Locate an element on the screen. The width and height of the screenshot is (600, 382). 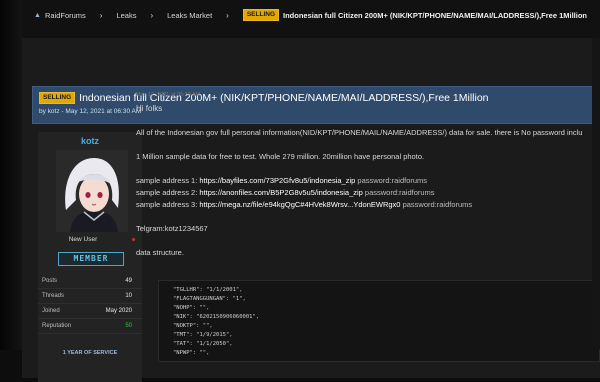
scrollbar is located at coordinates (596, 194).